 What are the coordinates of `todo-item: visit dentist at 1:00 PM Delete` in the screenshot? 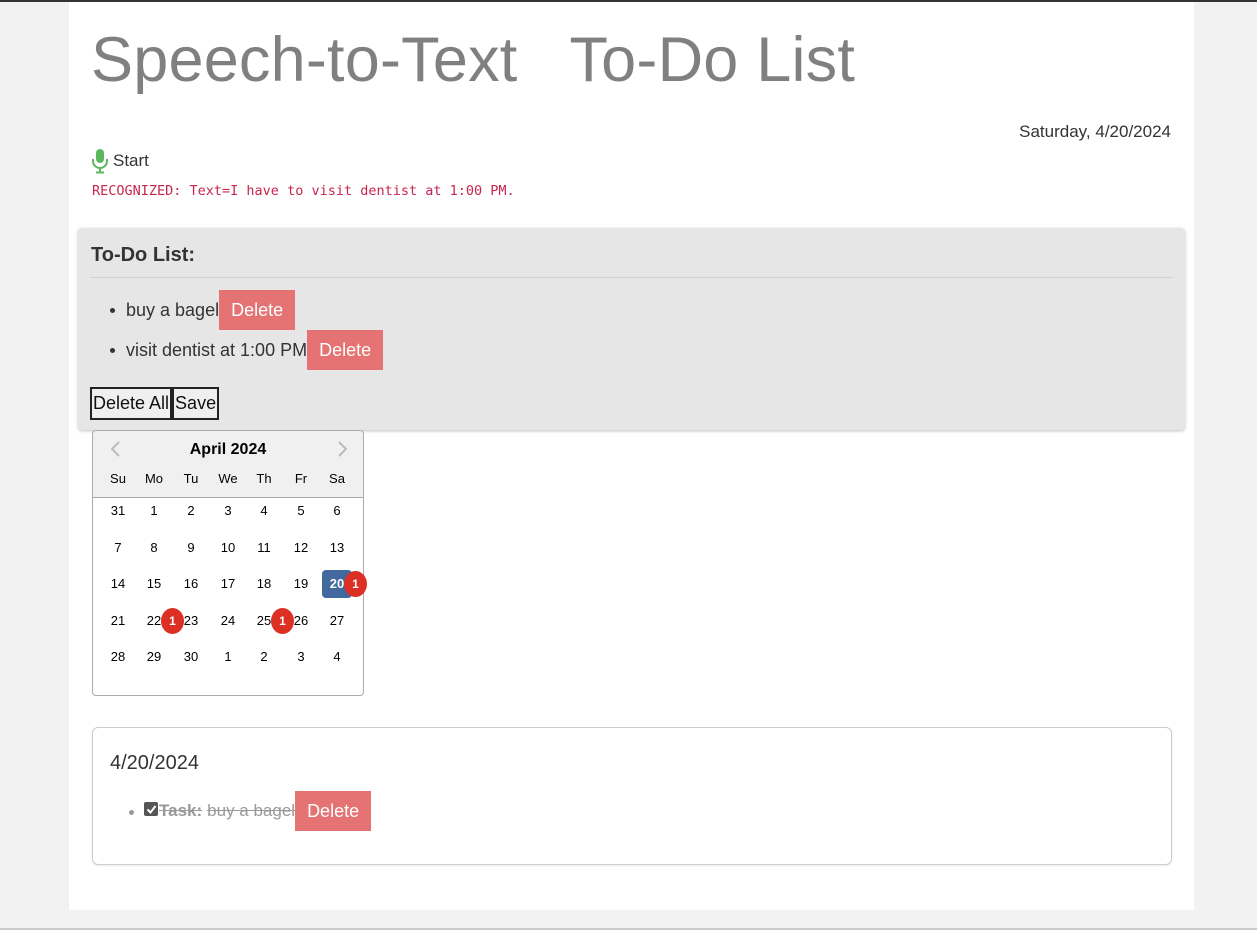 It's located at (246, 350).